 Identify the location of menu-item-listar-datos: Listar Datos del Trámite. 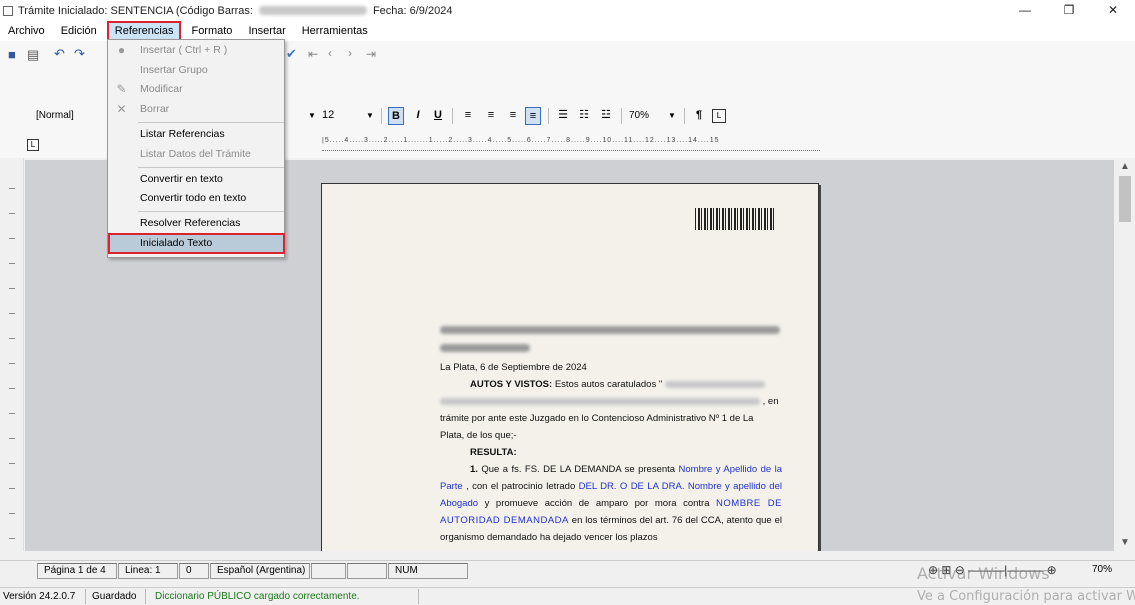
(196, 154).